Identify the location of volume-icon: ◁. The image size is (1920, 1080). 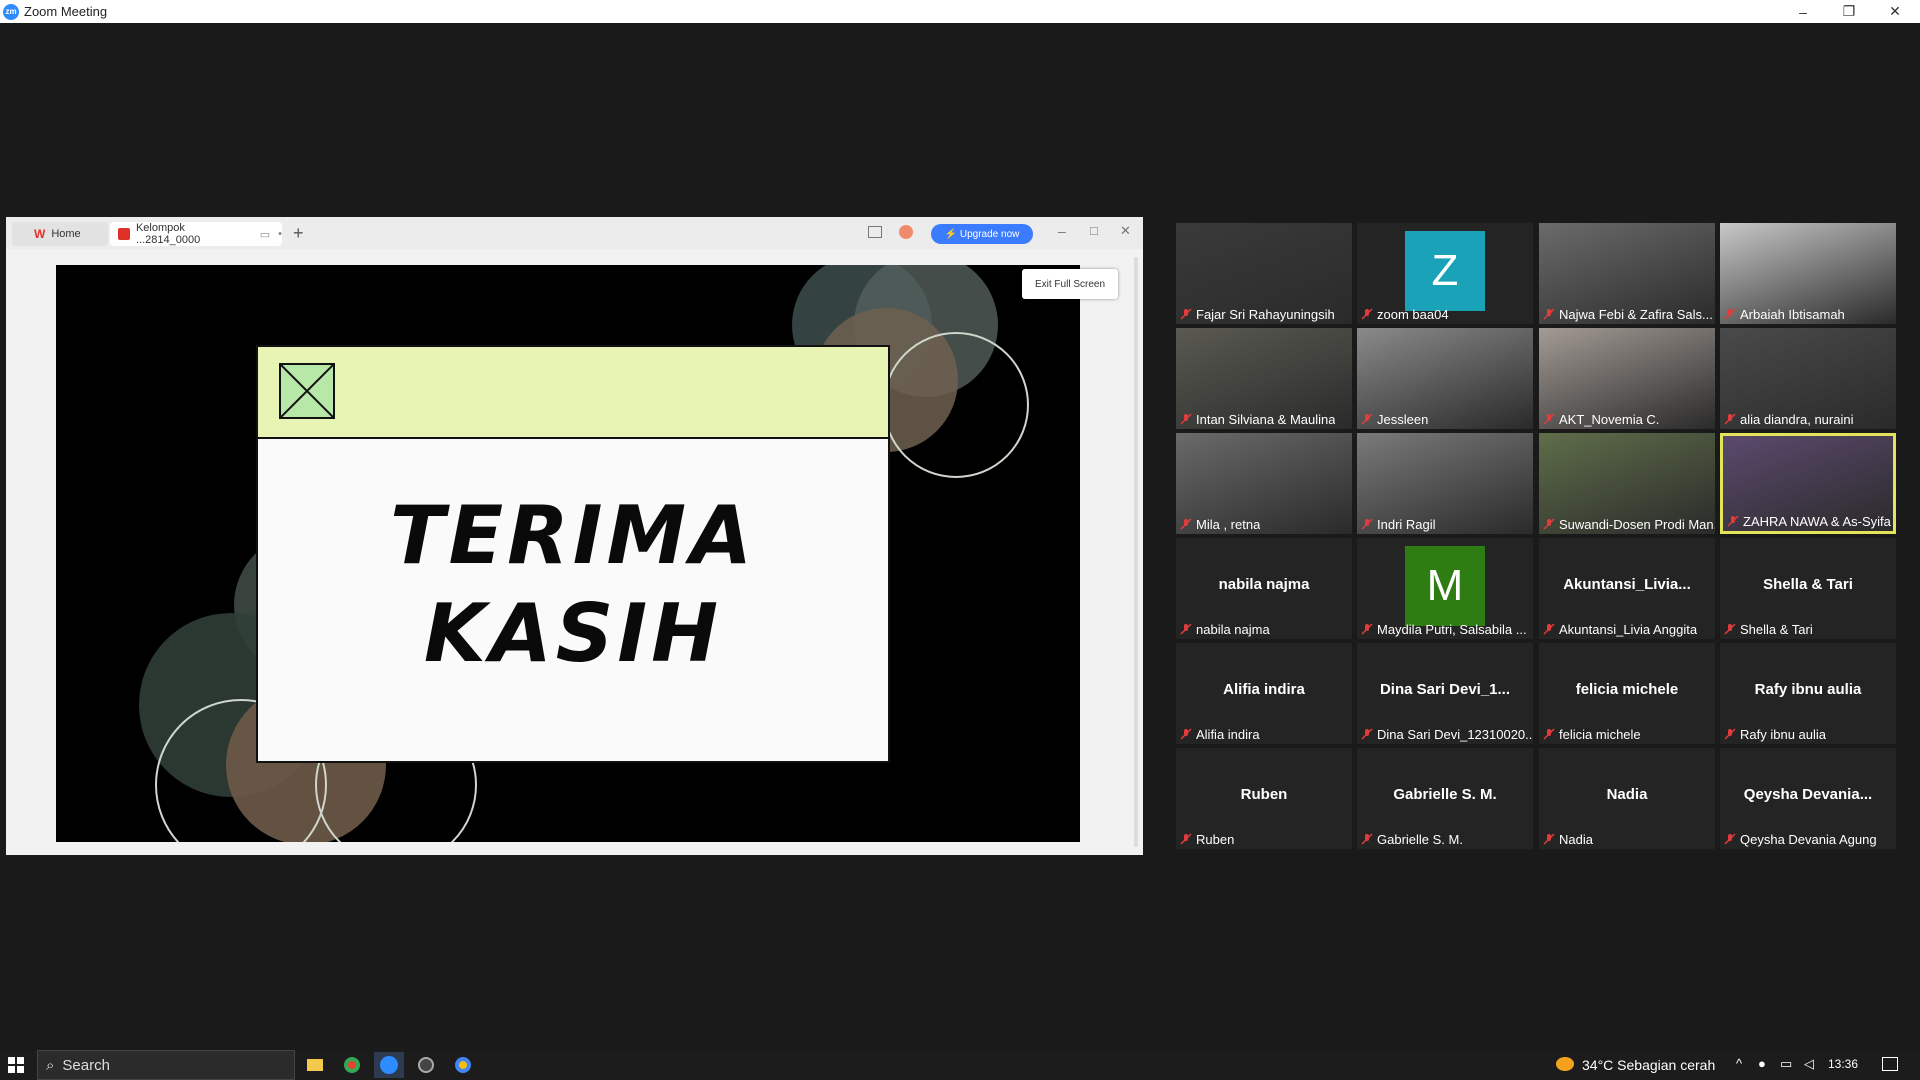
(1809, 1064).